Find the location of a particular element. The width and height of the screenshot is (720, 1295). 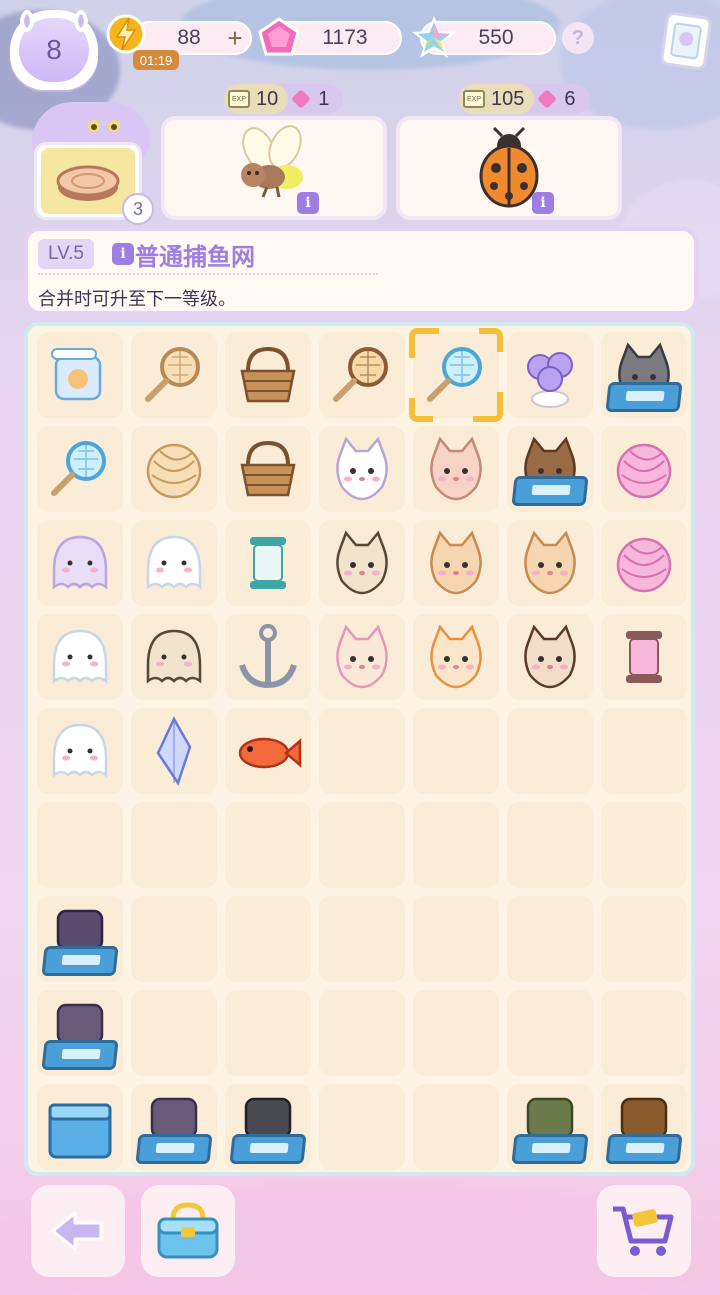

board-cell-r8-c6 is located at coordinates (644, 1127).